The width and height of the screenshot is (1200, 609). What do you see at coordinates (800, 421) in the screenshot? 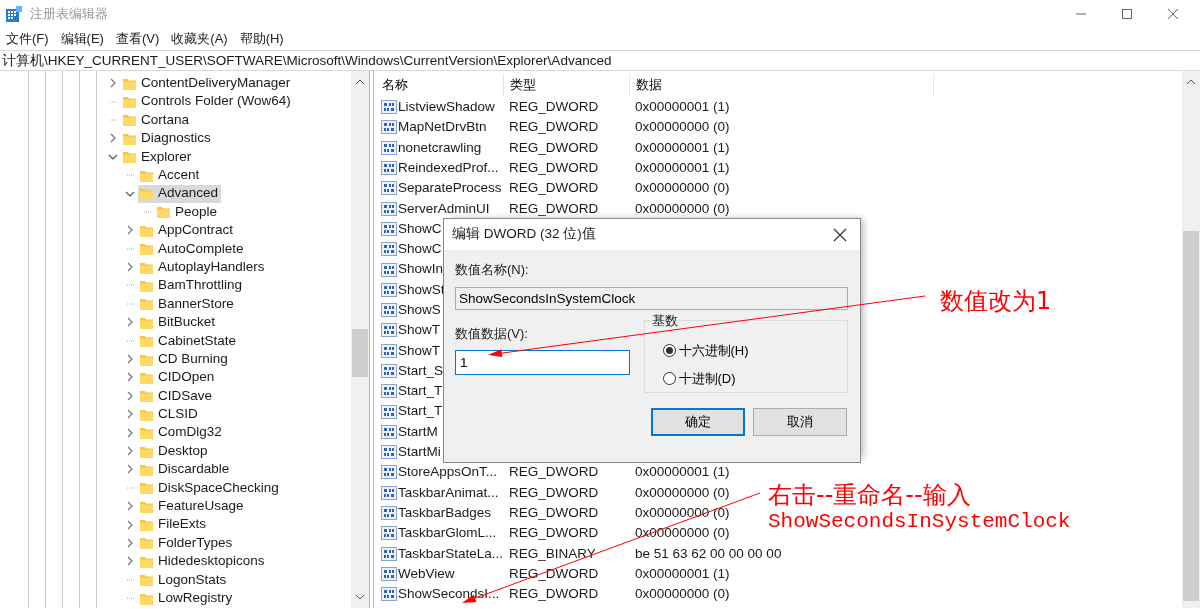
I see `cancel-button: 取消` at bounding box center [800, 421].